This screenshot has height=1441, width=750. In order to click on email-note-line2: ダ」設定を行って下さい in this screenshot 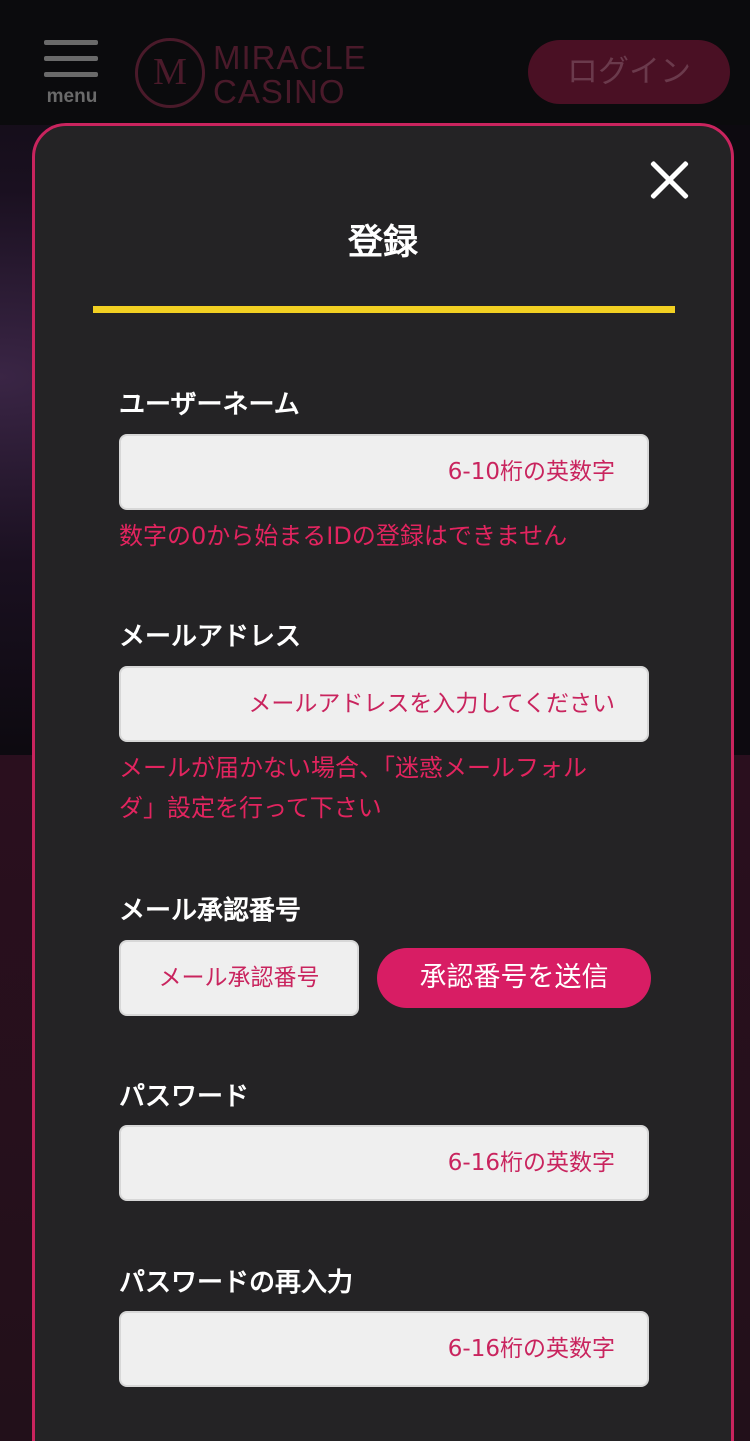, I will do `click(250, 808)`.